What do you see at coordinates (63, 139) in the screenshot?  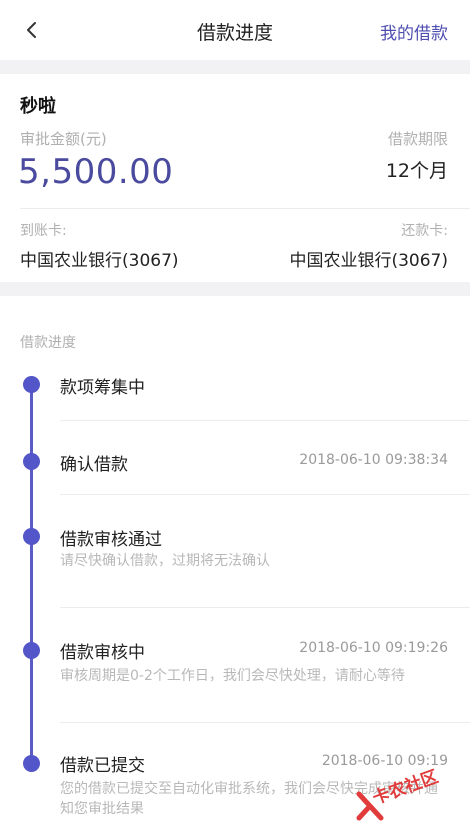 I see `amount-label: 审批金额(元)` at bounding box center [63, 139].